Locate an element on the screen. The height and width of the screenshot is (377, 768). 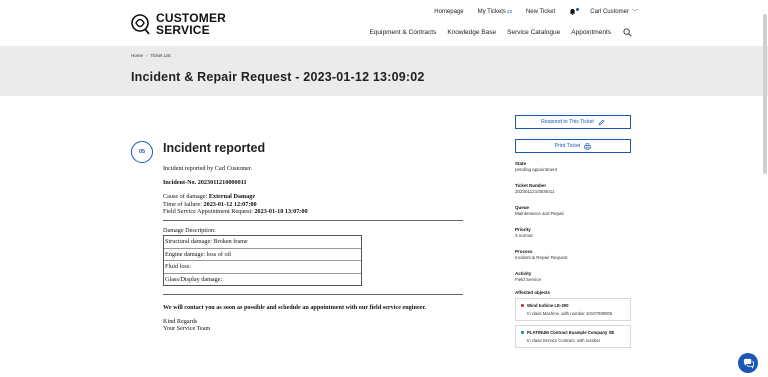
damage-row: Structural damage: Broken frame is located at coordinates (206, 242).